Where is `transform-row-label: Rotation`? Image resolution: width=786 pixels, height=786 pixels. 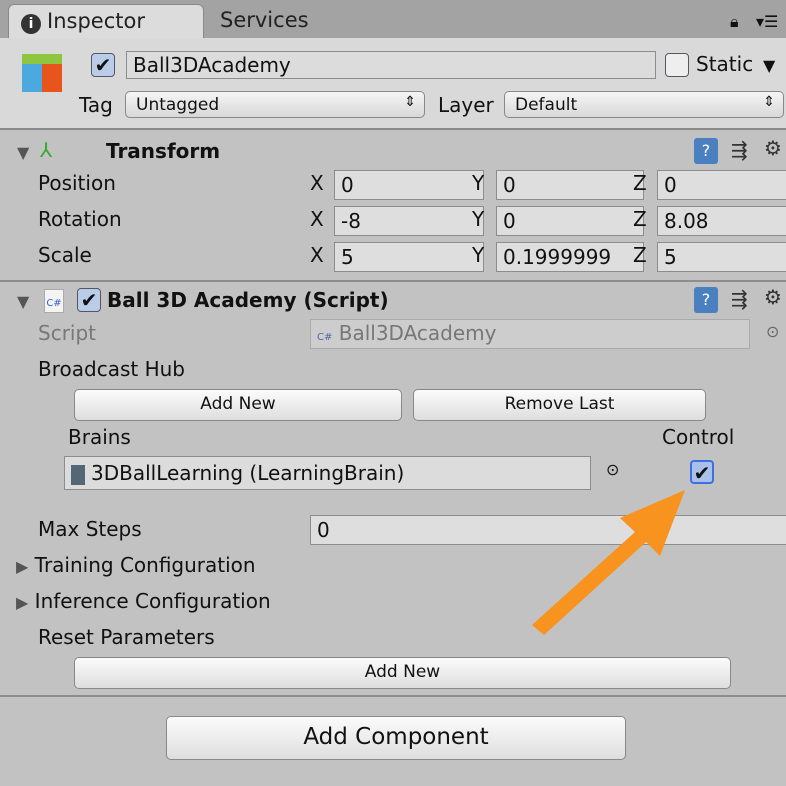
transform-row-label: Rotation is located at coordinates (80, 219).